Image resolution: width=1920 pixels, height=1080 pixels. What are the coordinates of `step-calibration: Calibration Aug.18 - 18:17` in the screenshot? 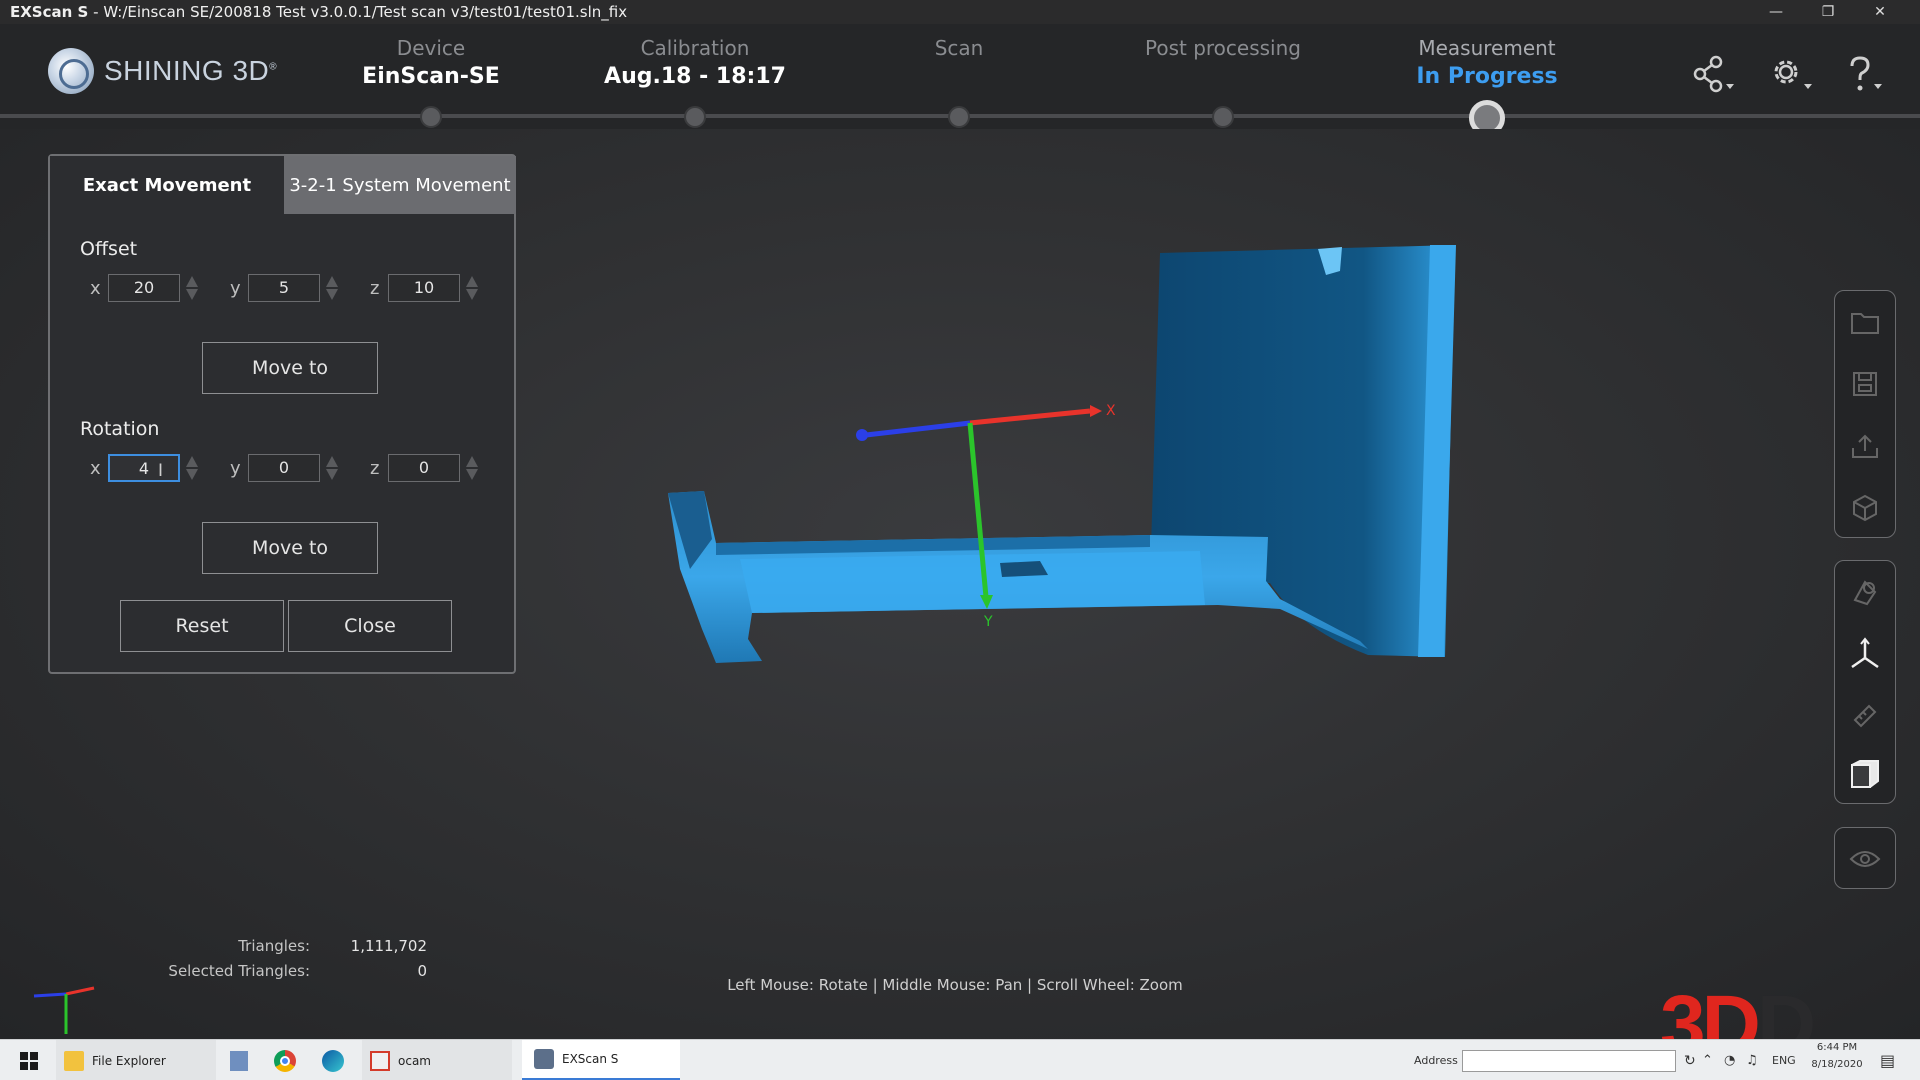 It's located at (695, 64).